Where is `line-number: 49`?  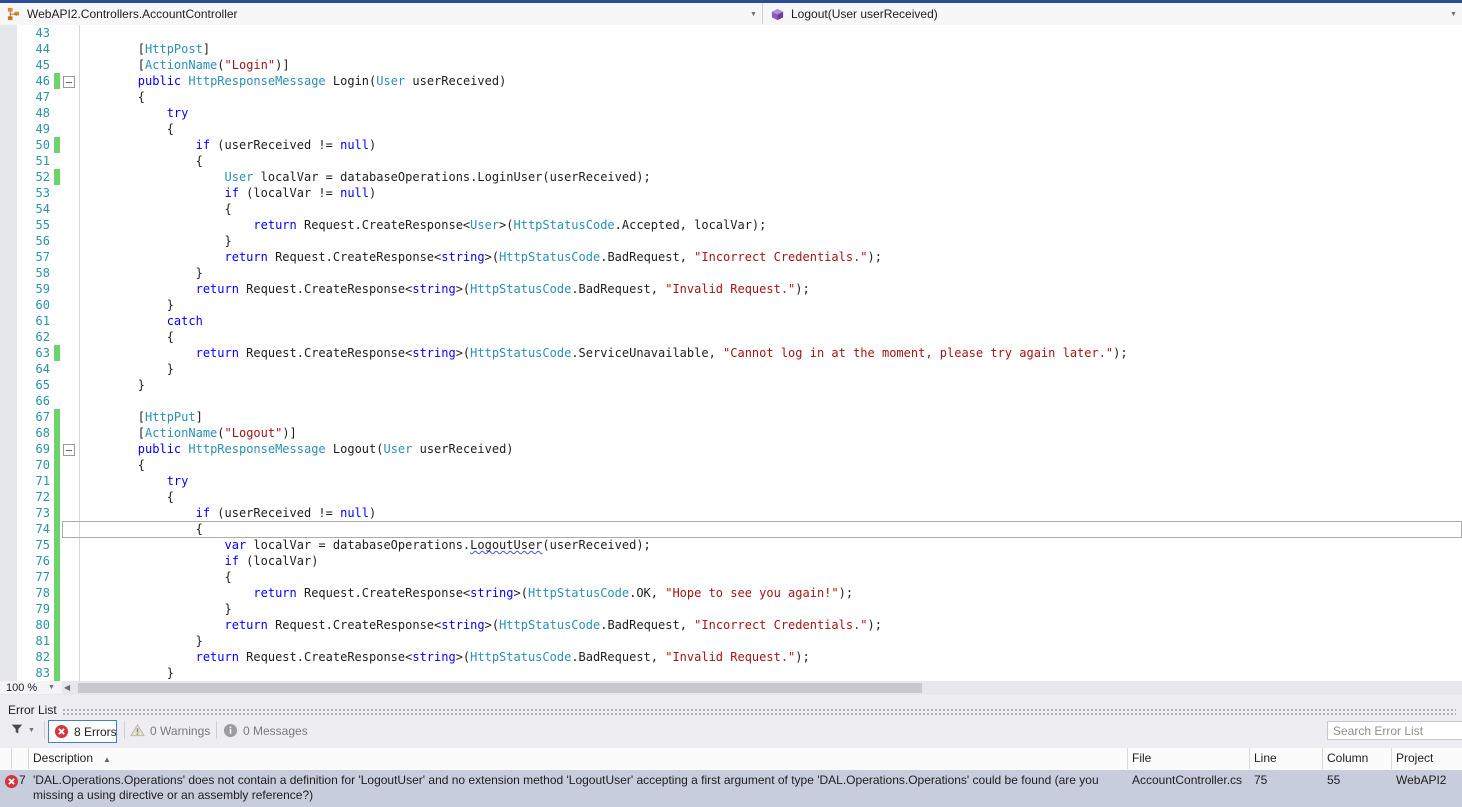 line-number: 49 is located at coordinates (42, 129).